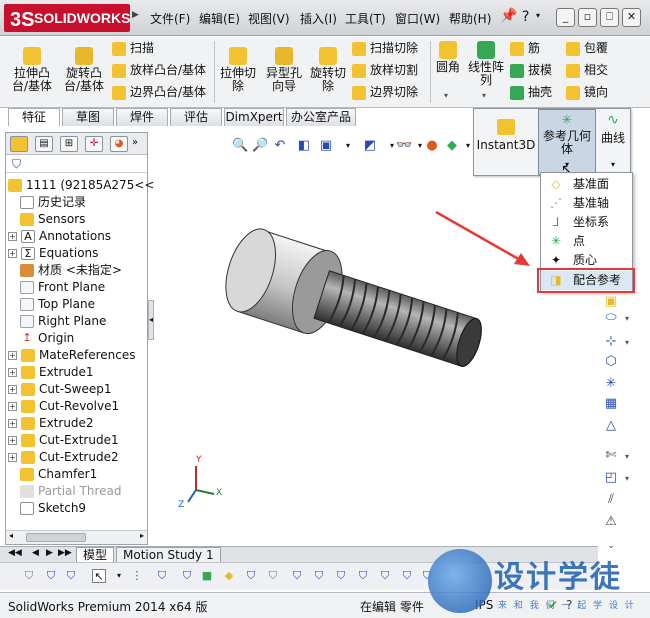 This screenshot has height=618, width=650. I want to click on filter-dimensions-icon: ⛉, so click(385, 576).